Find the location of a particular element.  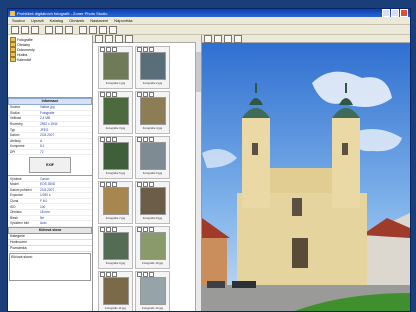

print-icon is located at coordinates (113, 29).